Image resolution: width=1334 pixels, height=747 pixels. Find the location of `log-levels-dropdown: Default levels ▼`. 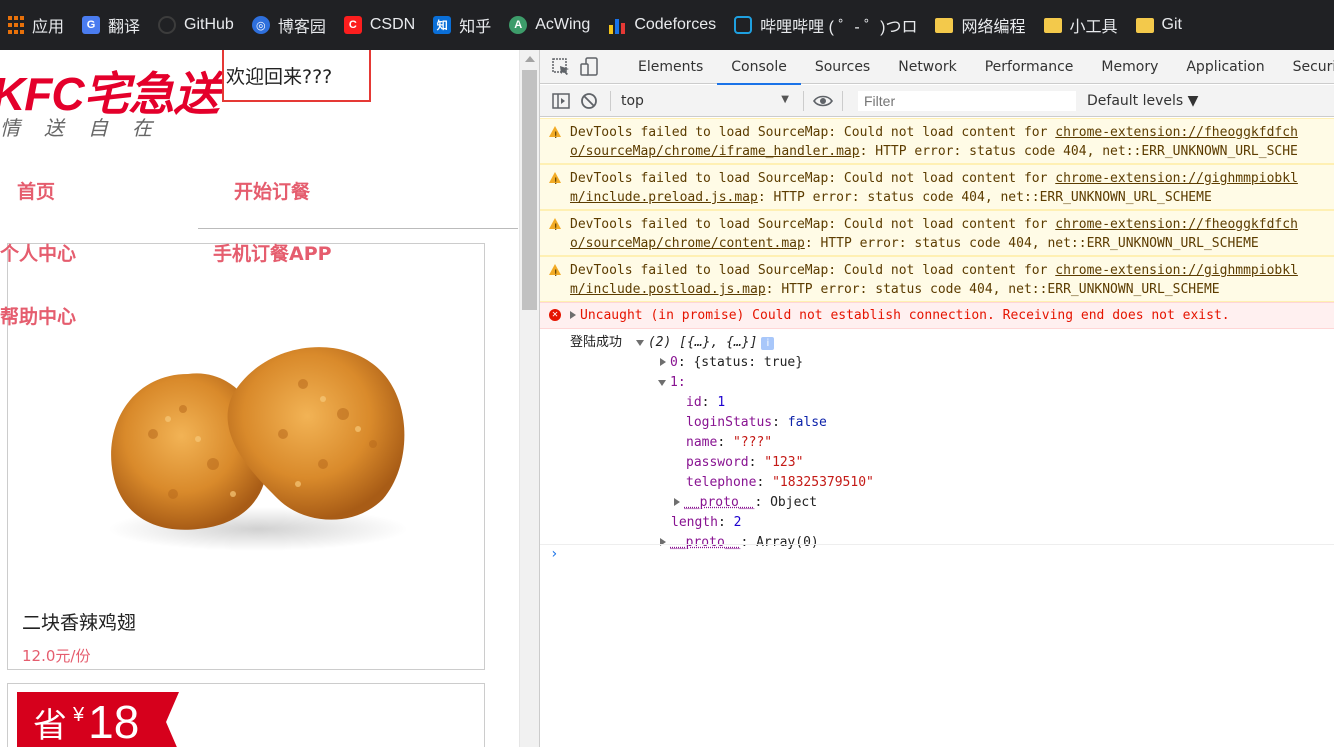

log-levels-dropdown: Default levels ▼ is located at coordinates (1142, 101).